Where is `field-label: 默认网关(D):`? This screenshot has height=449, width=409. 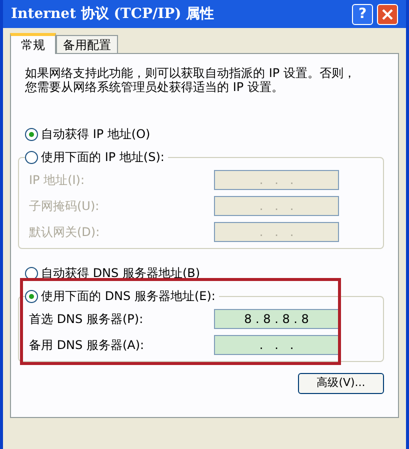
field-label: 默认网关(D): is located at coordinates (64, 232).